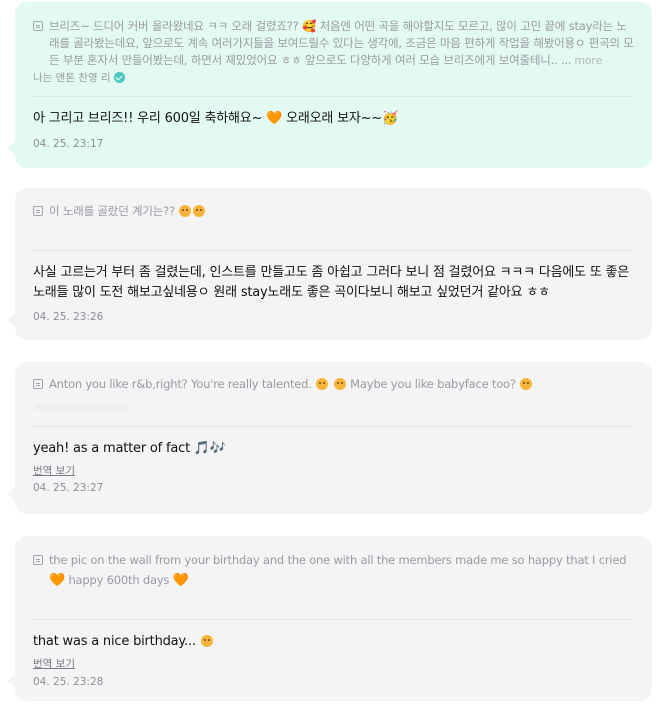  I want to click on music-notes-icon: 🎵🎶, so click(209, 448).